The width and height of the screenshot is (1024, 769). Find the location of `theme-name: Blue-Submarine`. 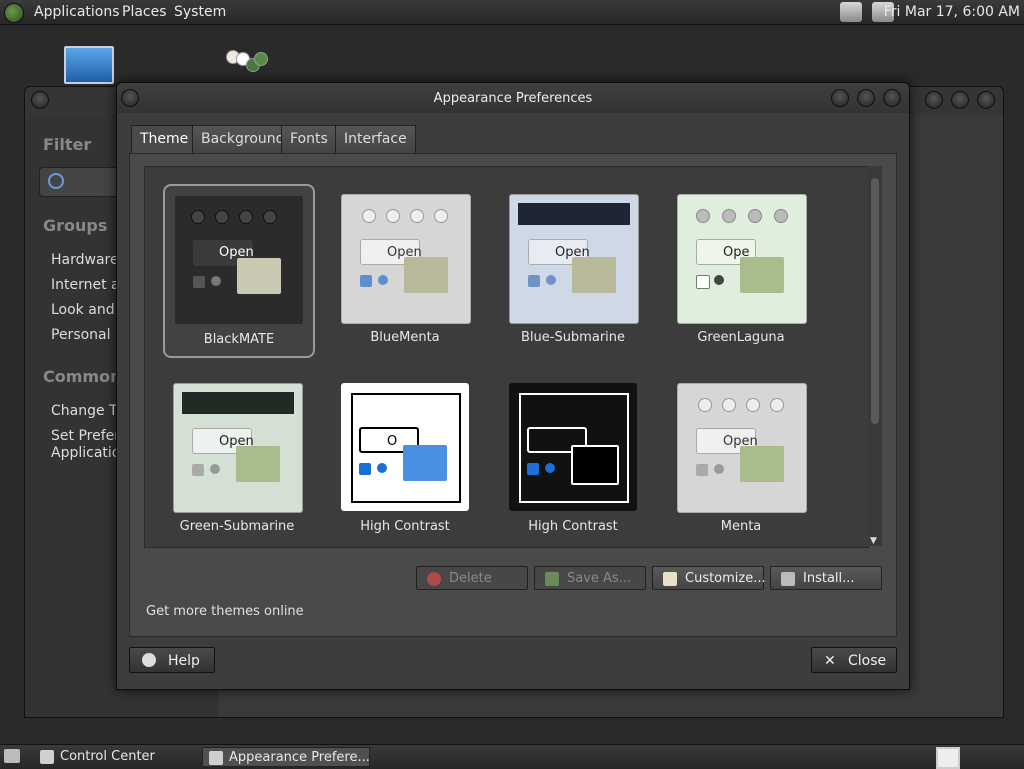

theme-name: Blue-Submarine is located at coordinates (573, 337).